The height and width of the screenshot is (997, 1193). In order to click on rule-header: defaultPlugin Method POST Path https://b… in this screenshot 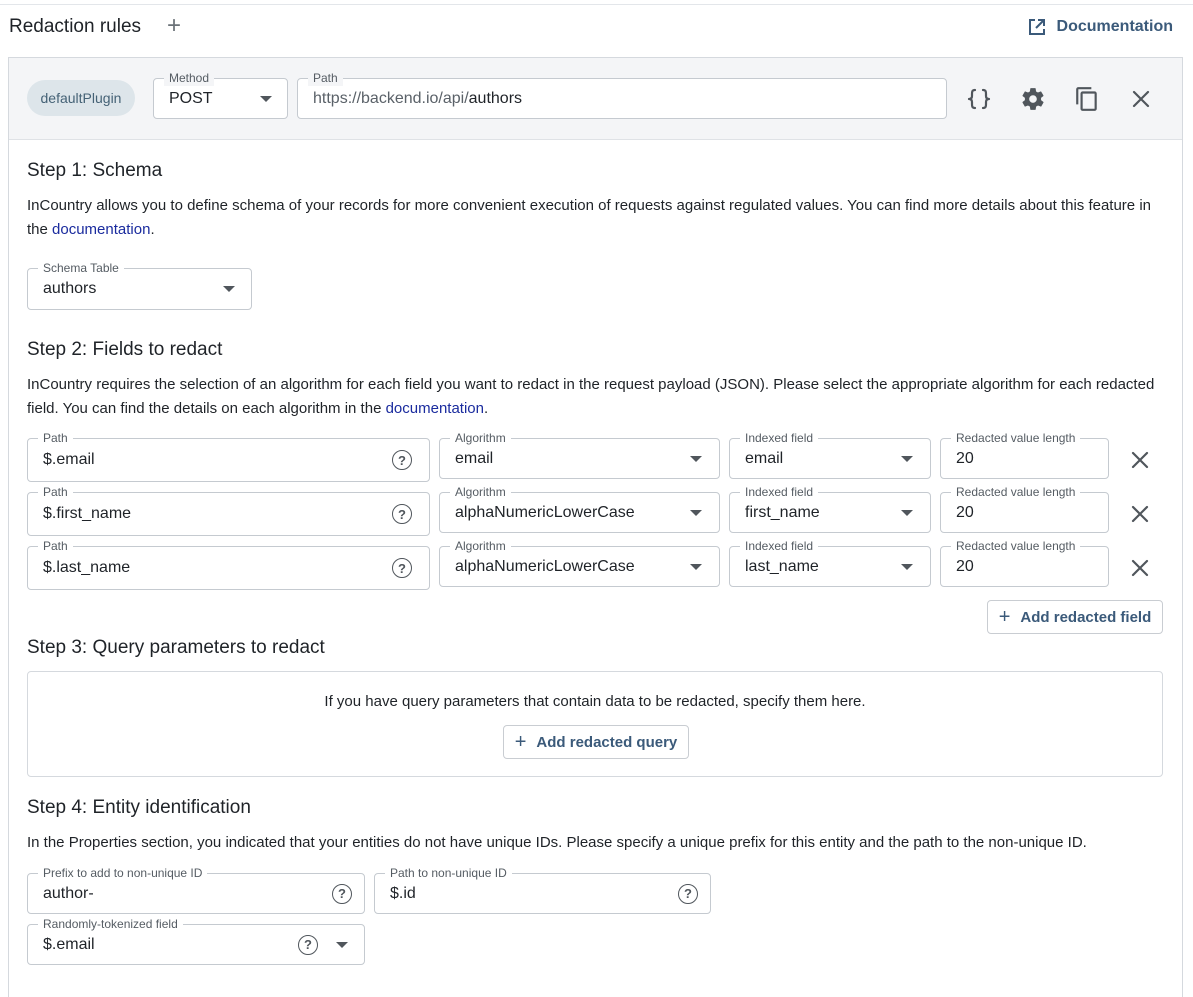, I will do `click(595, 99)`.